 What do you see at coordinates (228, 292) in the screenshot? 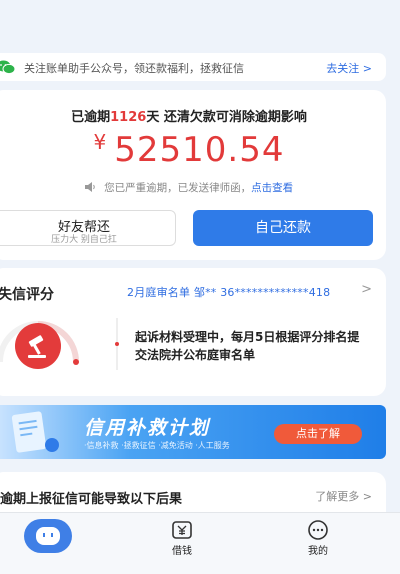
I see `court-list-text: 2月庭审名单 邹** 36*************418` at bounding box center [228, 292].